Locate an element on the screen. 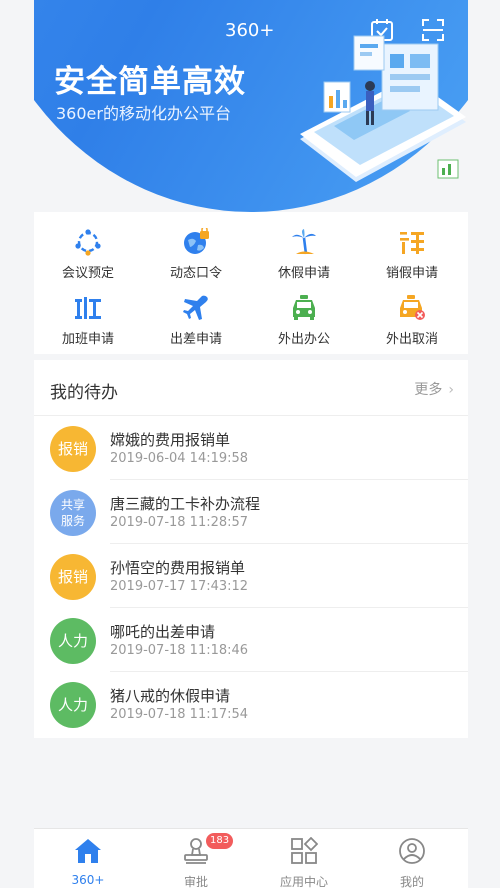 The width and height of the screenshot is (500, 888). tab-home: 360+ is located at coordinates (88, 858).